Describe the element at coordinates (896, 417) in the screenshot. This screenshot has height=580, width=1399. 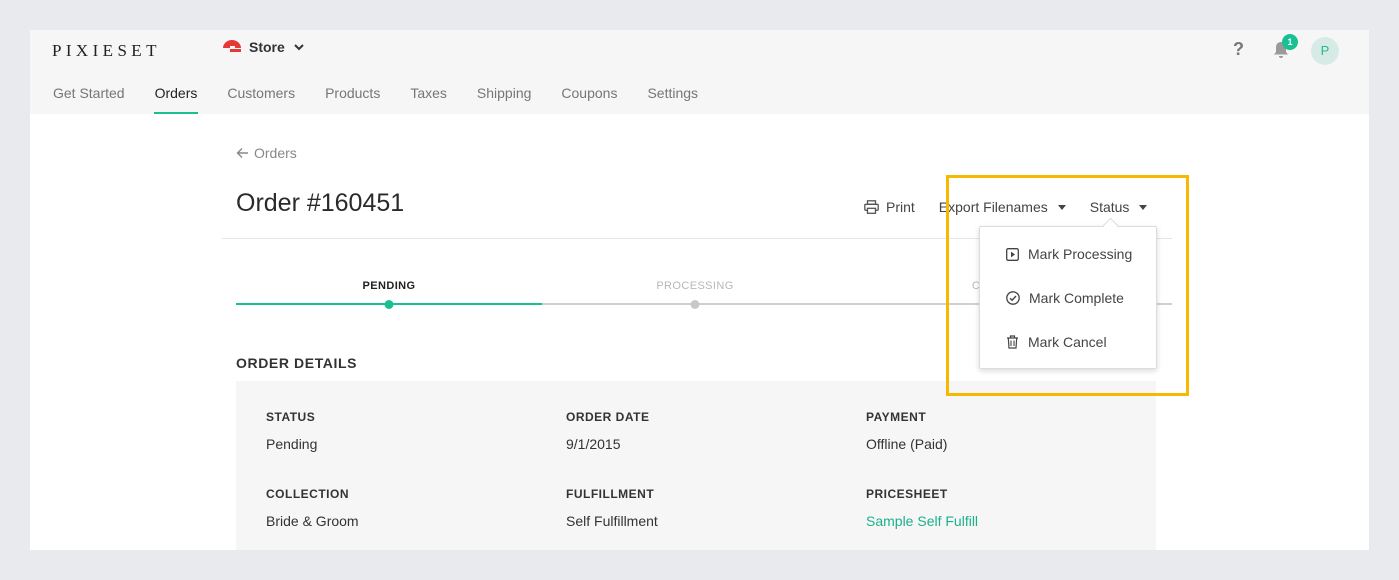
I see `field-label: PAYMENT` at that location.